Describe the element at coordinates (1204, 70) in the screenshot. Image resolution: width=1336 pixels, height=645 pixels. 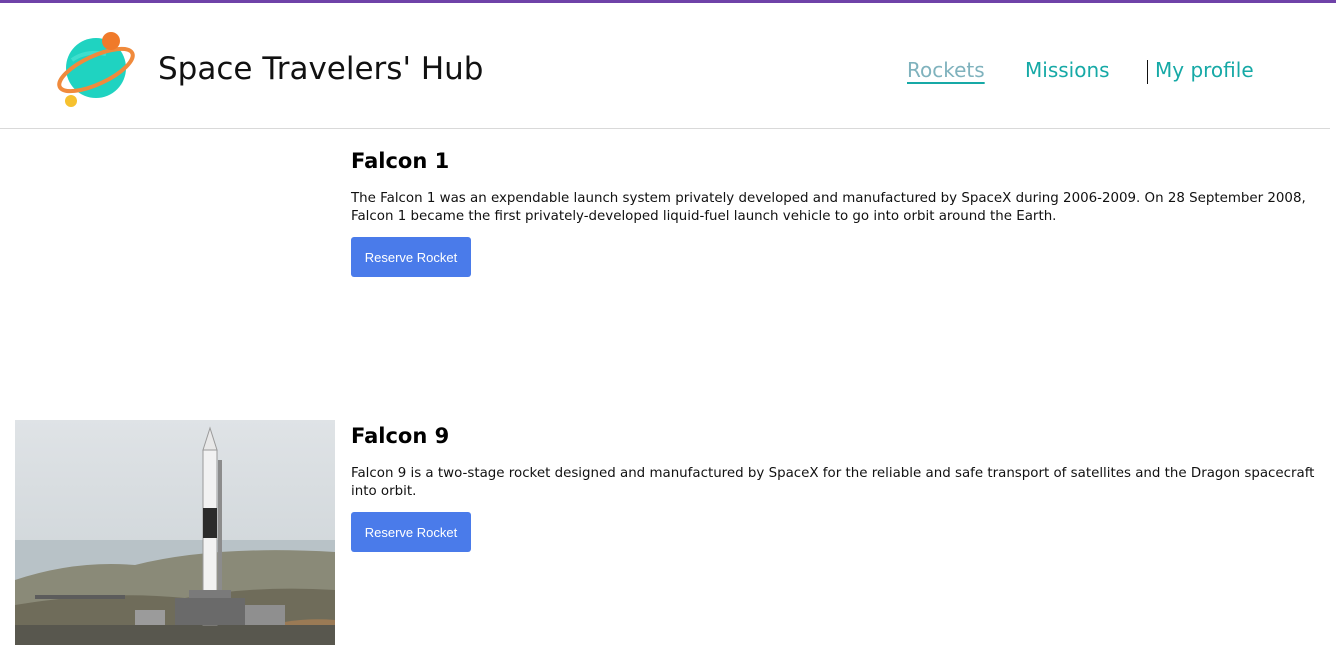
I see `nav-link-my-profile: My profile` at that location.